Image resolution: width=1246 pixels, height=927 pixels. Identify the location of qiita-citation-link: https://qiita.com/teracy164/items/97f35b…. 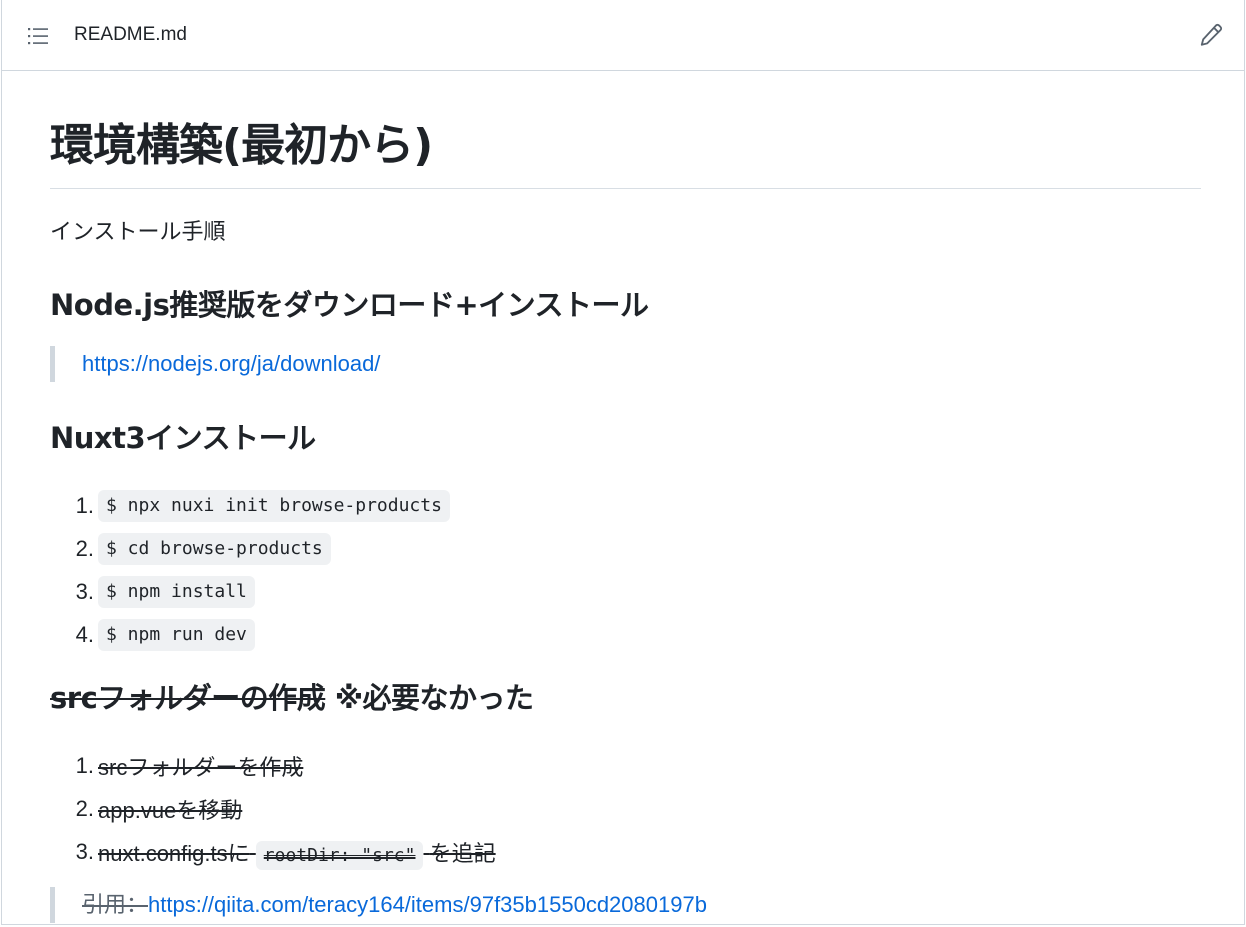
(427, 904).